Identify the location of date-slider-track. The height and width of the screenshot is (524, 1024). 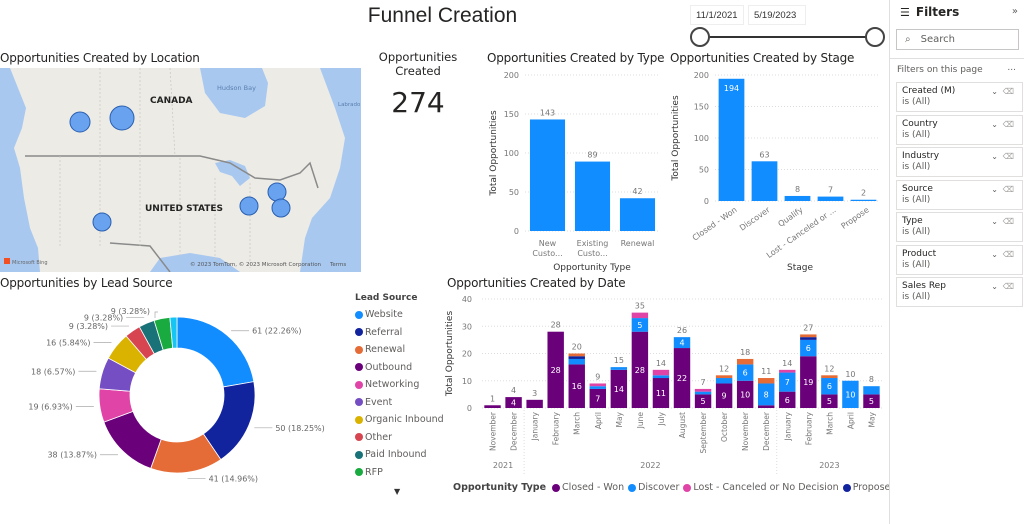
(787, 37).